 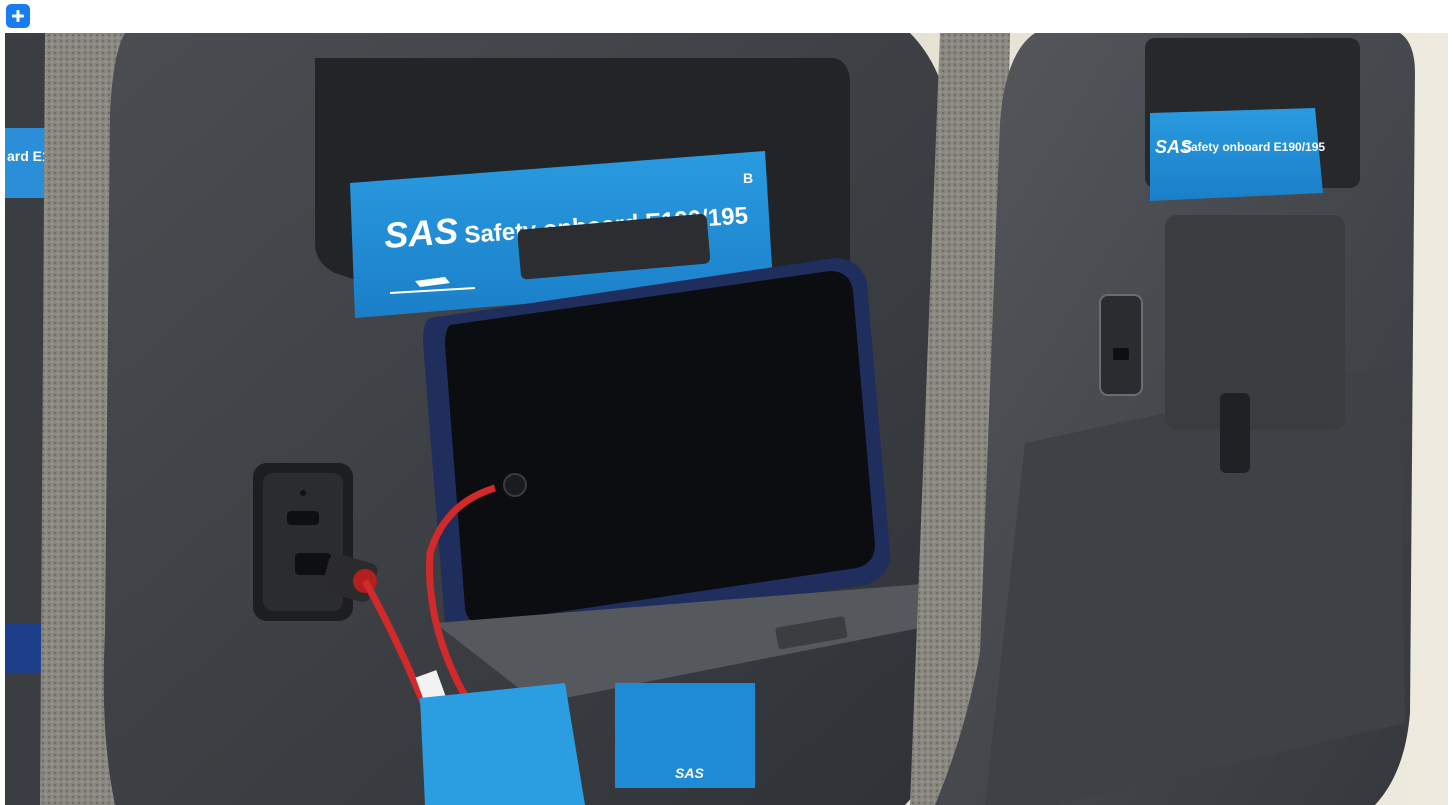 I want to click on add-button, so click(x=18, y=16).